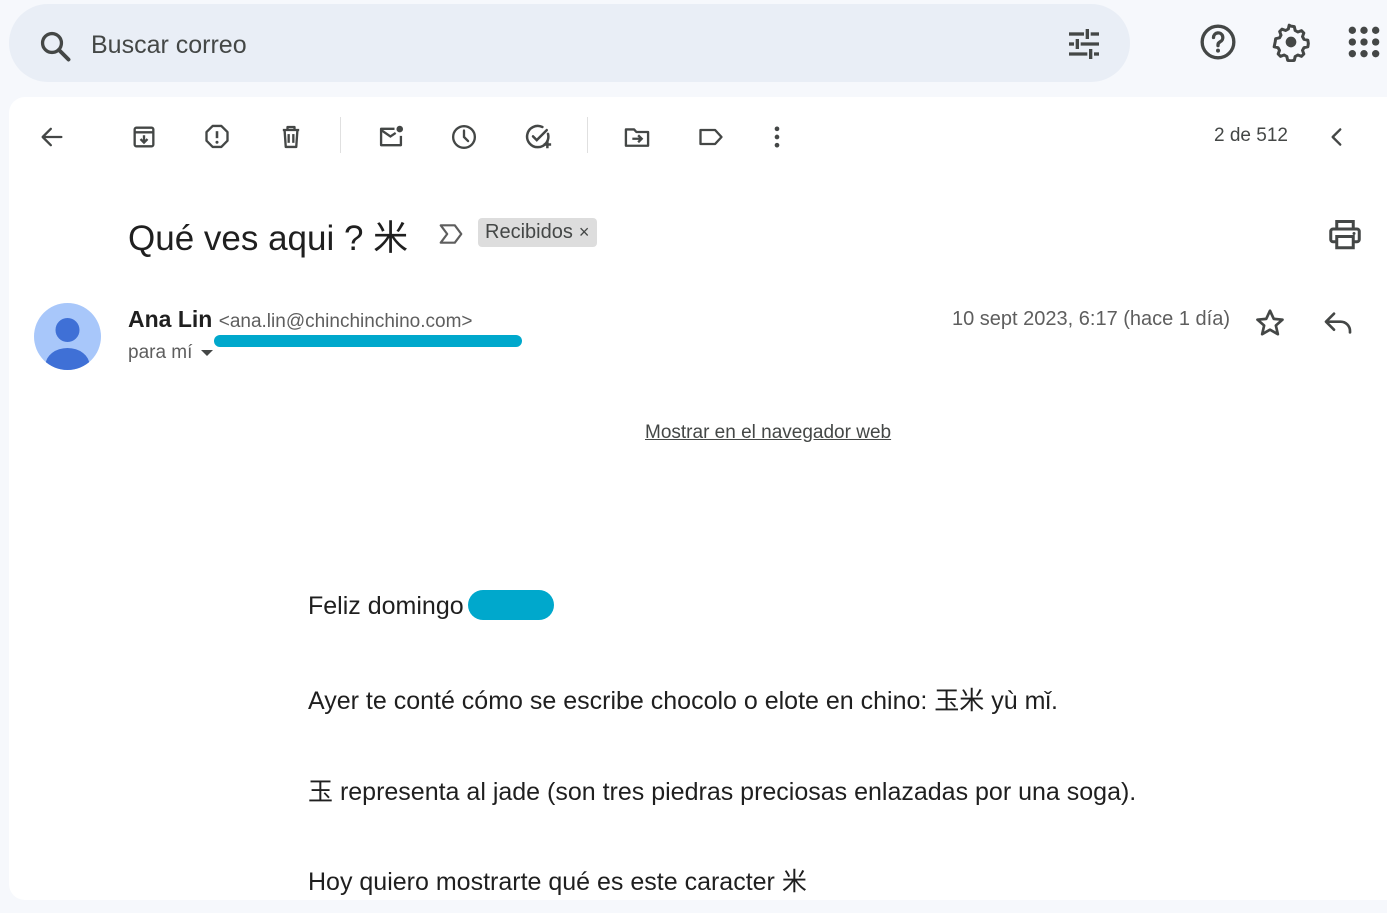  What do you see at coordinates (1291, 42) in the screenshot?
I see `settings-gear-icon` at bounding box center [1291, 42].